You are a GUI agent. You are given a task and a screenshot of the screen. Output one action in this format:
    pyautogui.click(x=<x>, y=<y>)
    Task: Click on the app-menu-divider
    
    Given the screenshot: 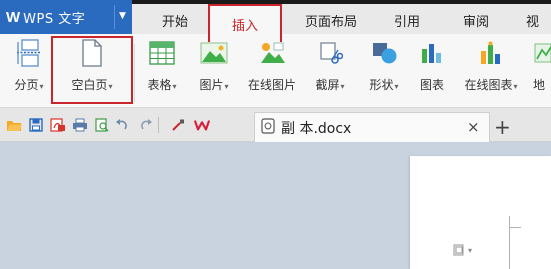 What is the action you would take?
    pyautogui.click(x=114, y=17)
    